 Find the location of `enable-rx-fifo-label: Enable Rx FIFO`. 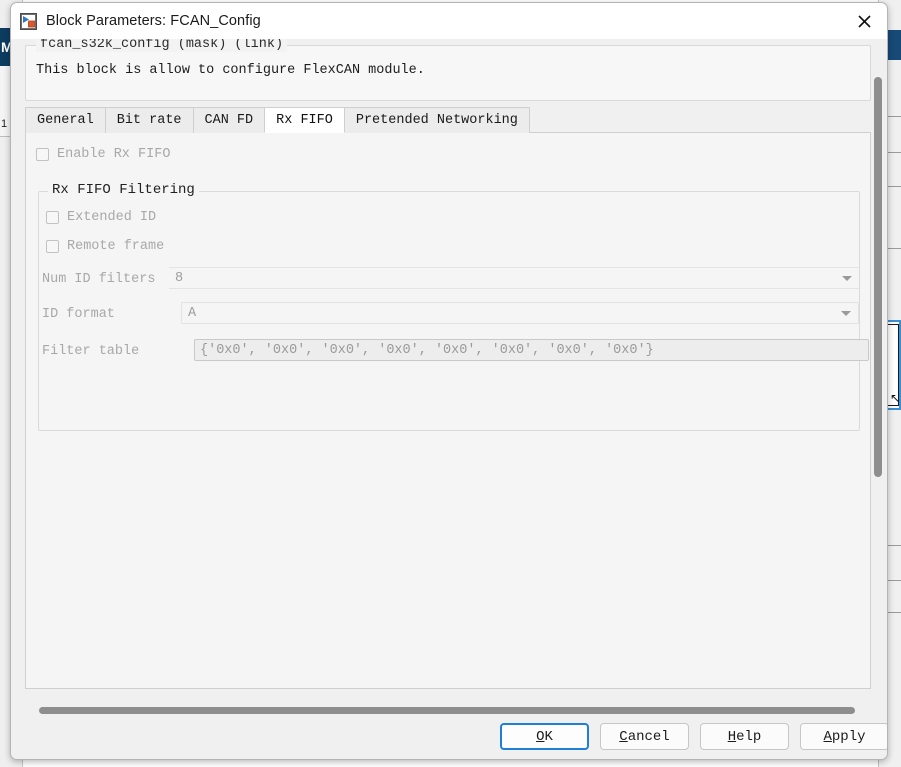

enable-rx-fifo-label: Enable Rx FIFO is located at coordinates (114, 154).